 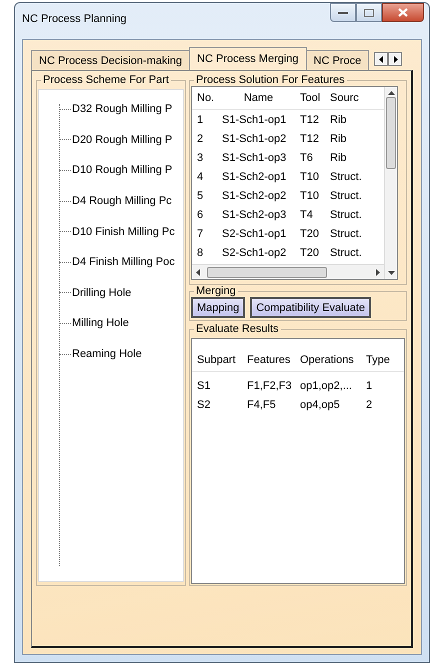 I want to click on table-cell-text: S2-Sch1-op1, so click(x=254, y=234).